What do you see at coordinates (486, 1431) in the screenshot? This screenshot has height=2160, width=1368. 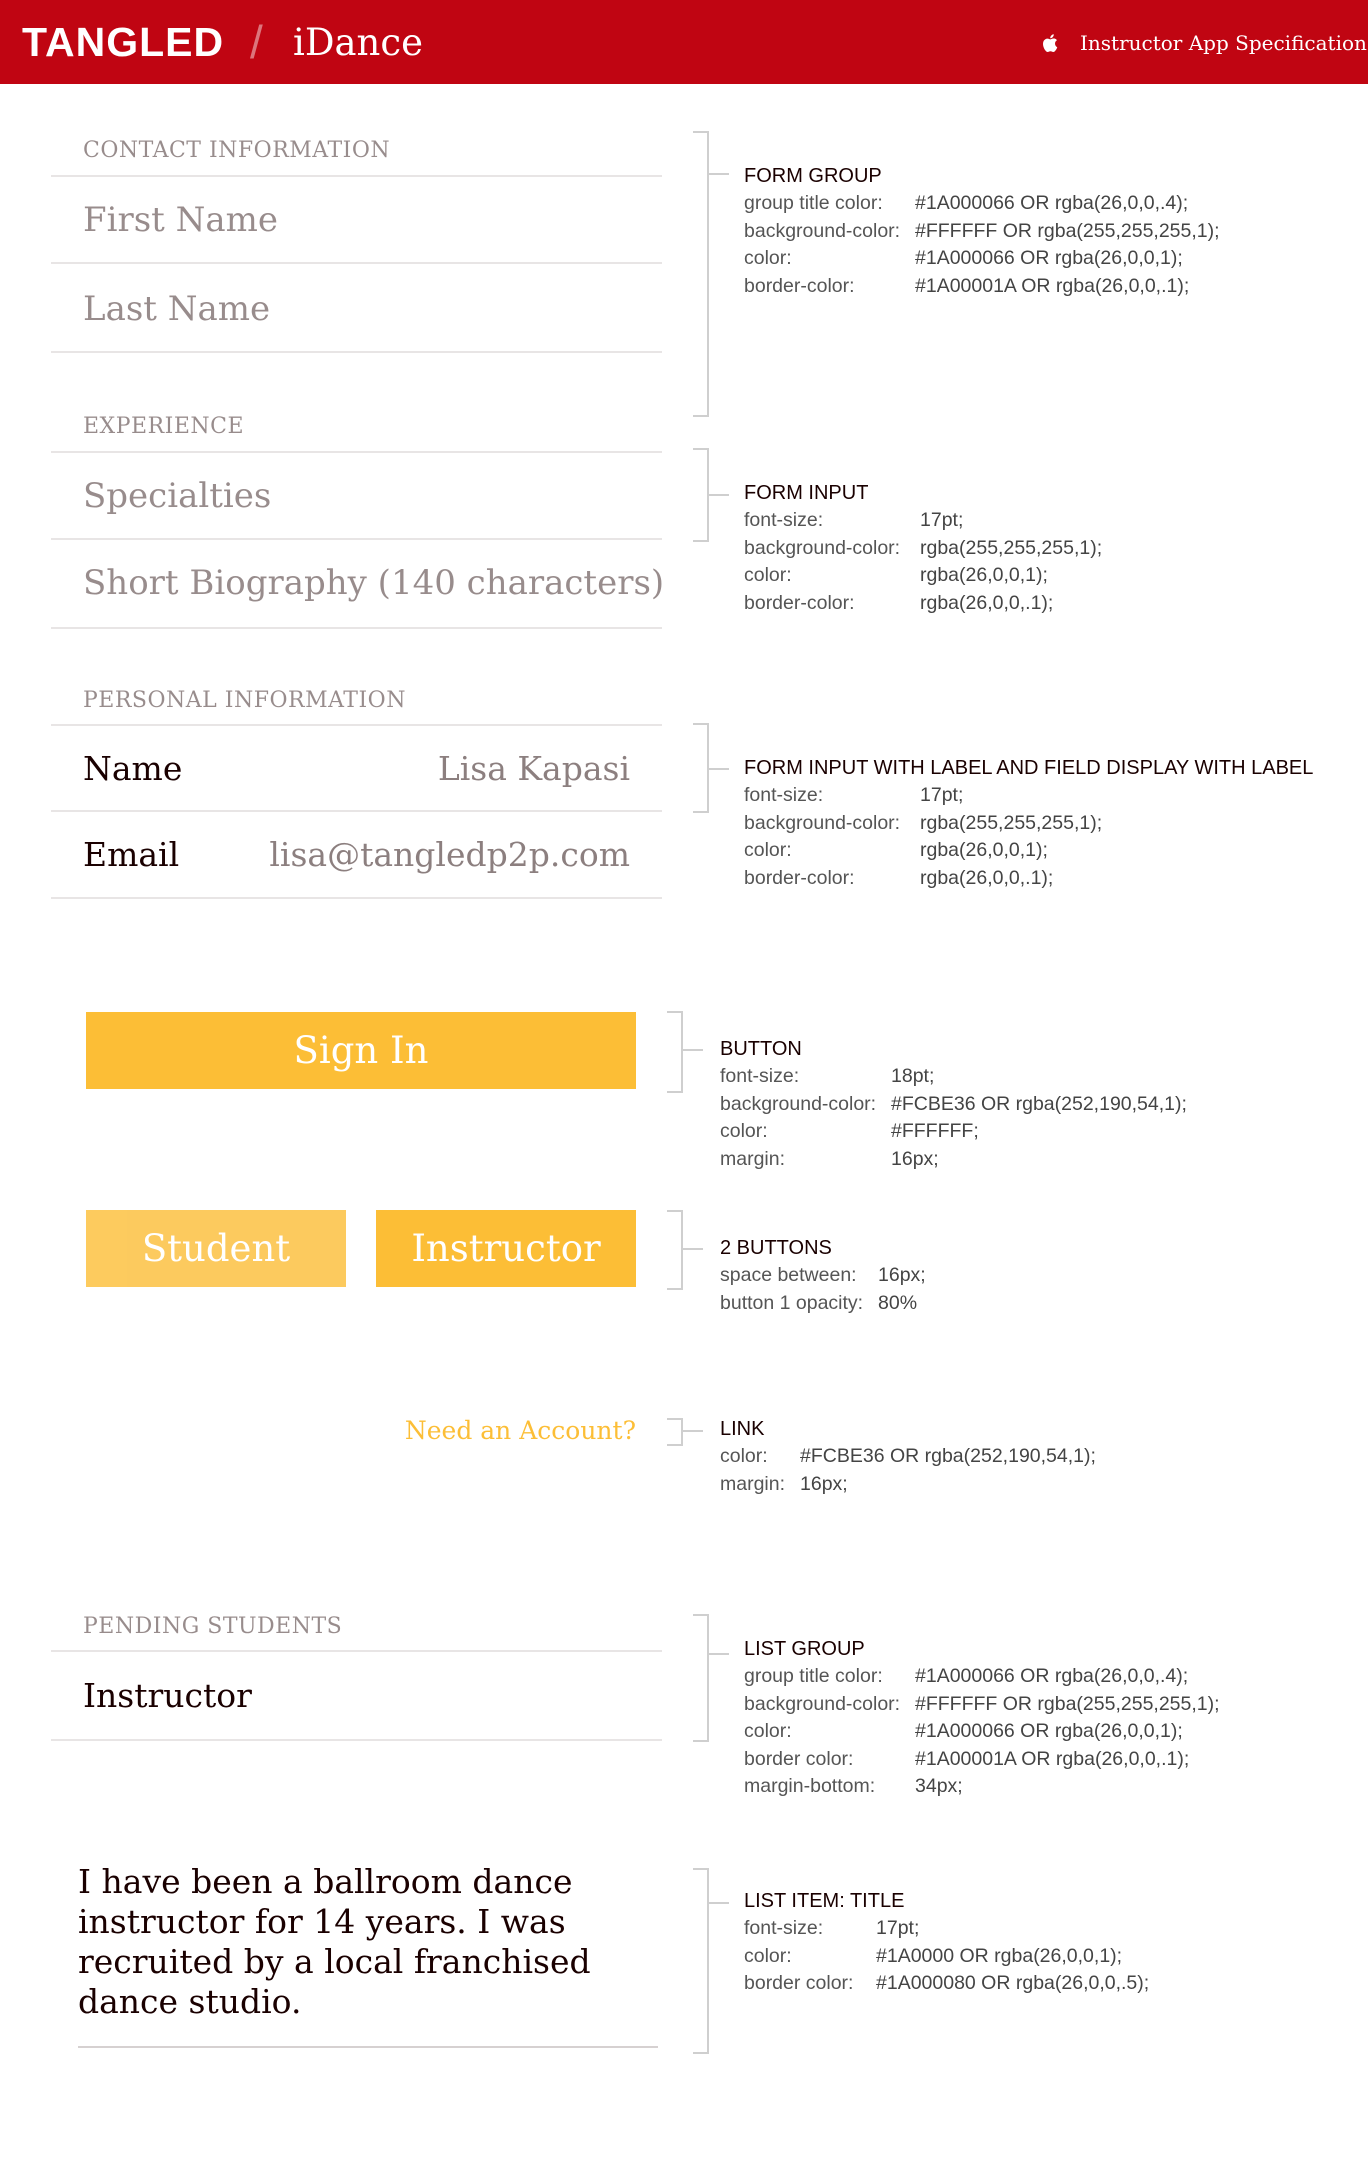 I see `need-account-link: Need an Account?` at bounding box center [486, 1431].